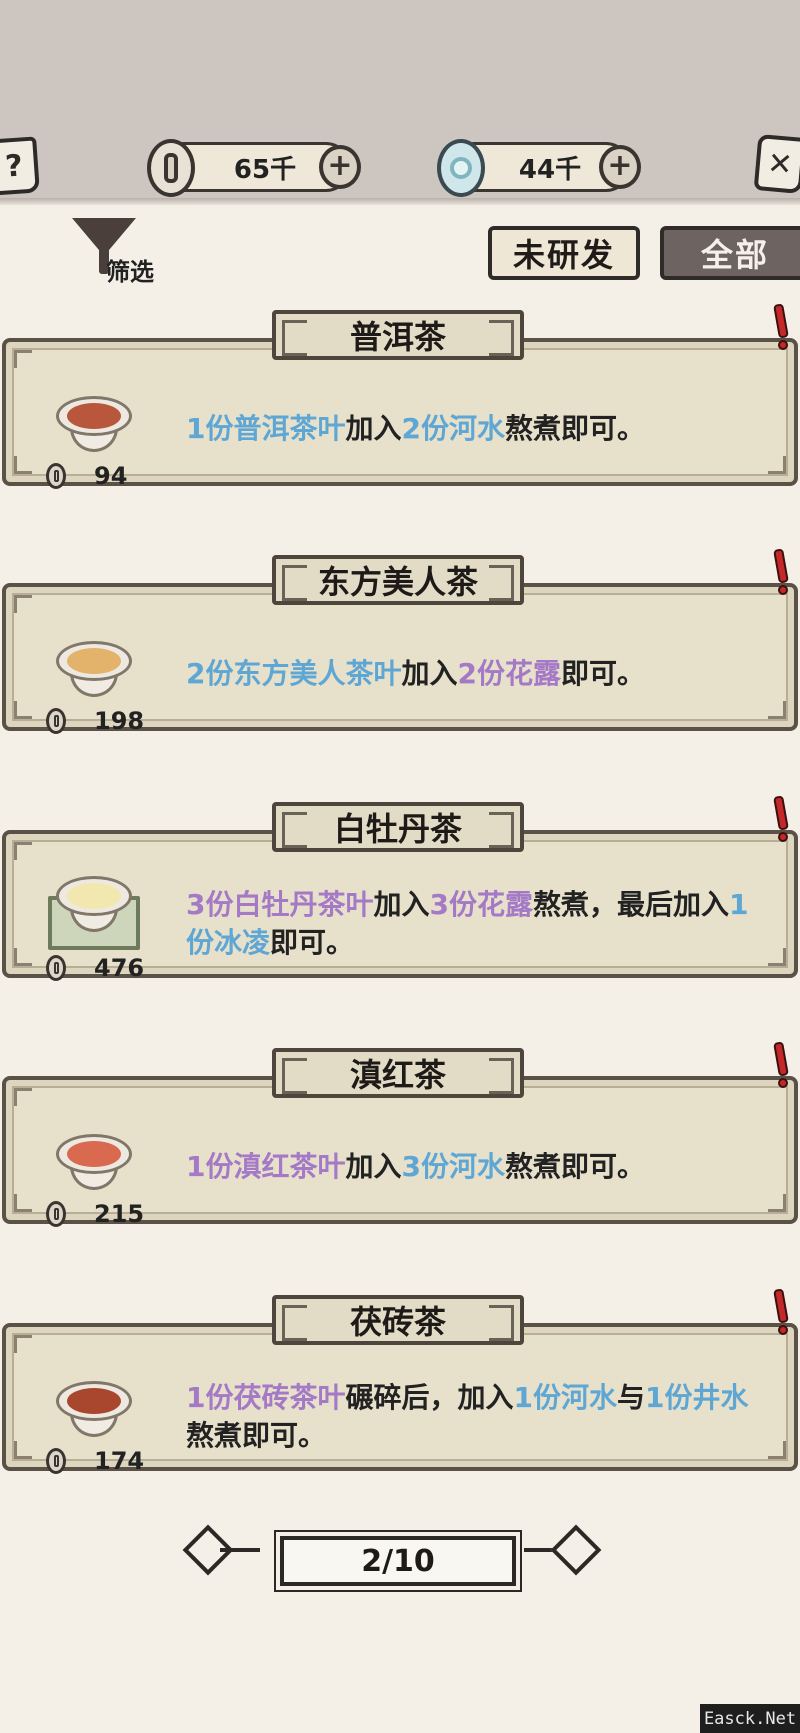 The height and width of the screenshot is (1733, 800). What do you see at coordinates (266, 1166) in the screenshot?
I see `recipe-text-segment: 1份滇红茶叶` at bounding box center [266, 1166].